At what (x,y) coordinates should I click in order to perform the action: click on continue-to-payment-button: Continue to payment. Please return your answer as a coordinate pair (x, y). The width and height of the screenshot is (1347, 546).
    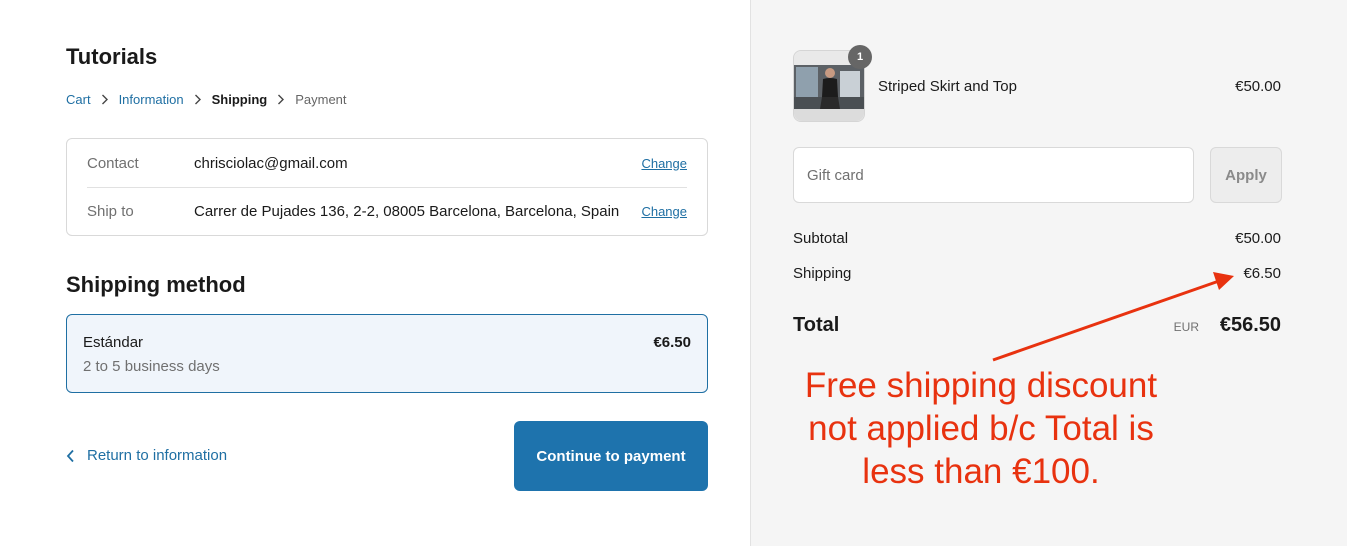
    Looking at the image, I should click on (611, 456).